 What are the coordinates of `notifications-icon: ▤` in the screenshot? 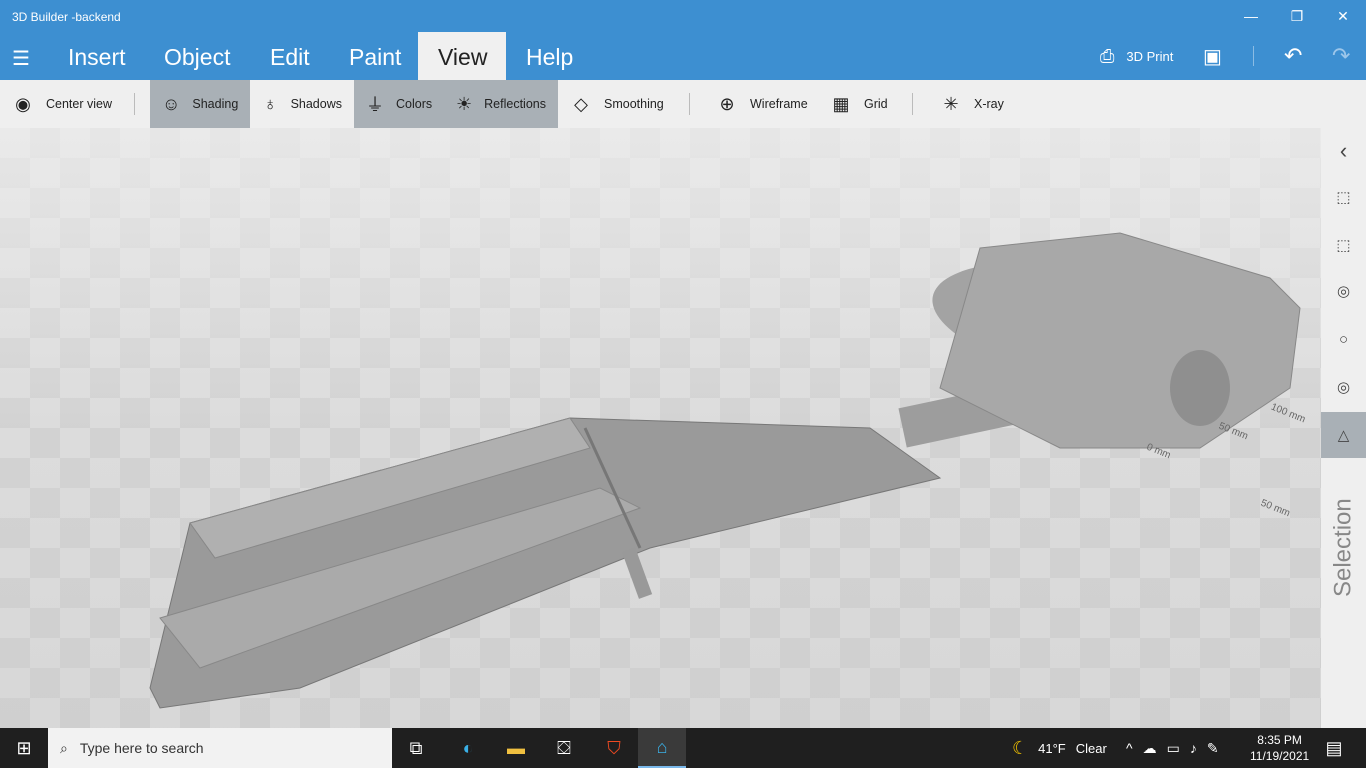 It's located at (1334, 748).